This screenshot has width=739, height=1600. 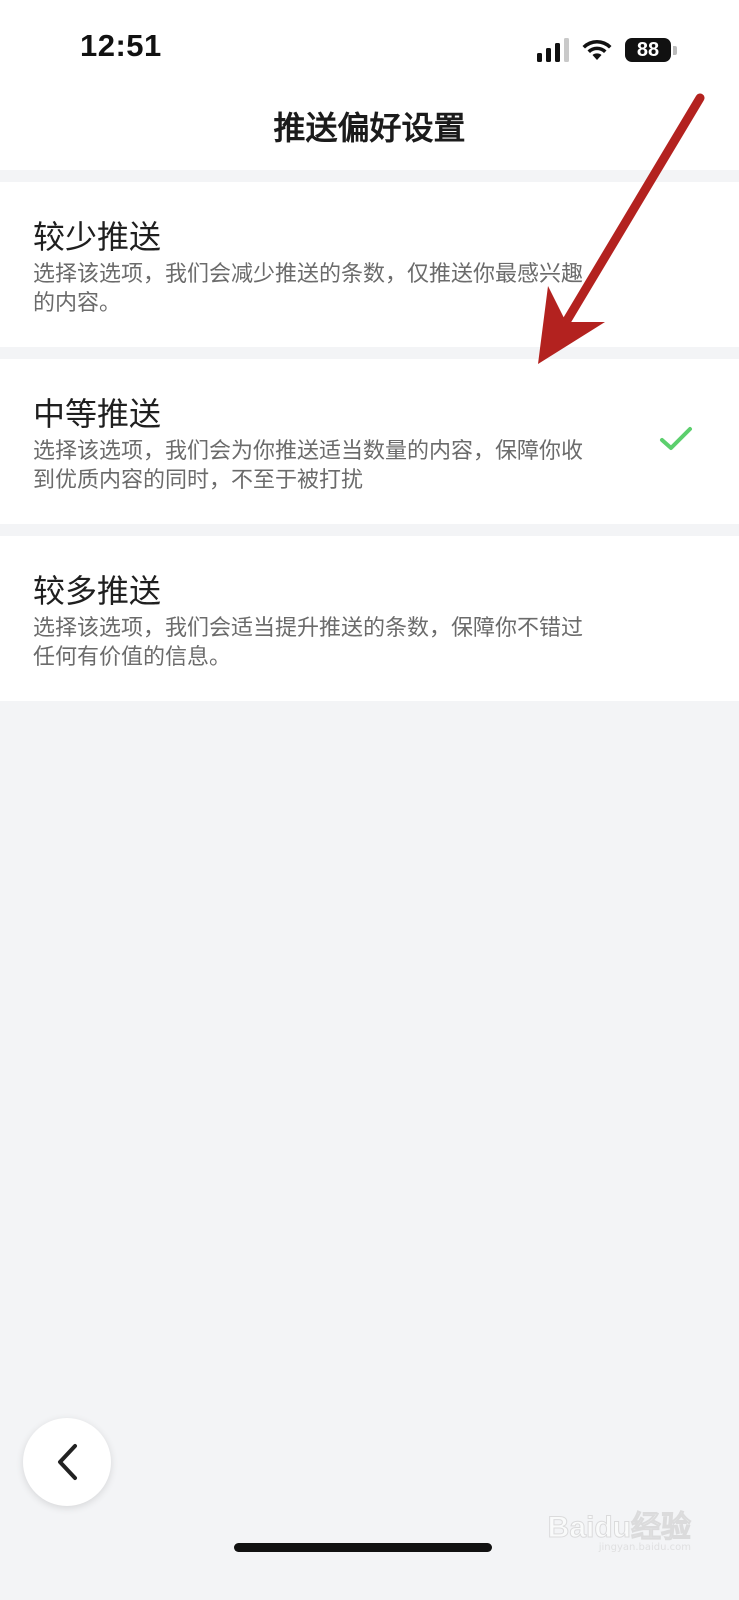 I want to click on battery-icon: 88, so click(x=648, y=50).